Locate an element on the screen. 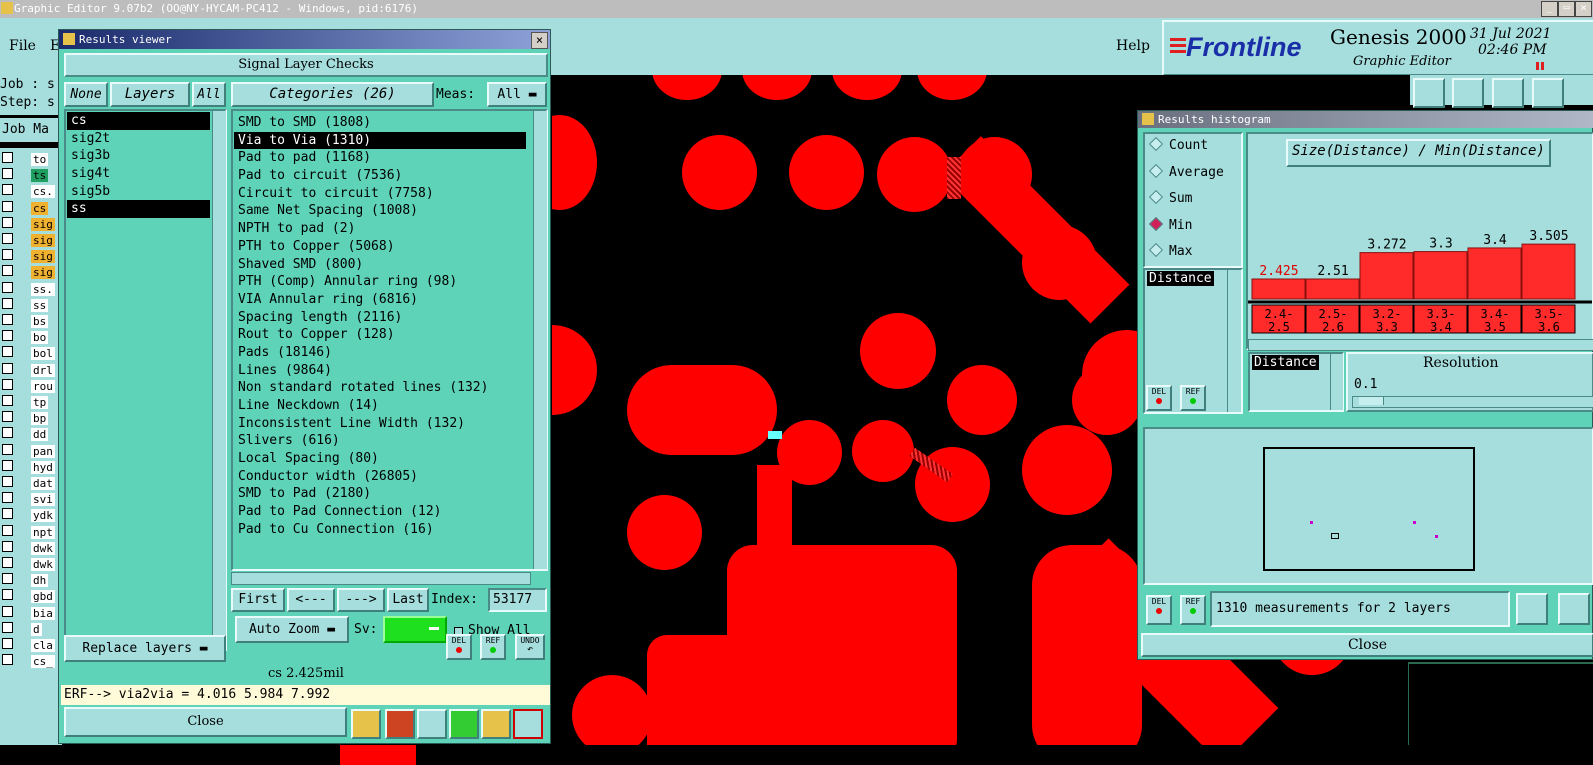  layers-button: Layers is located at coordinates (150, 94).